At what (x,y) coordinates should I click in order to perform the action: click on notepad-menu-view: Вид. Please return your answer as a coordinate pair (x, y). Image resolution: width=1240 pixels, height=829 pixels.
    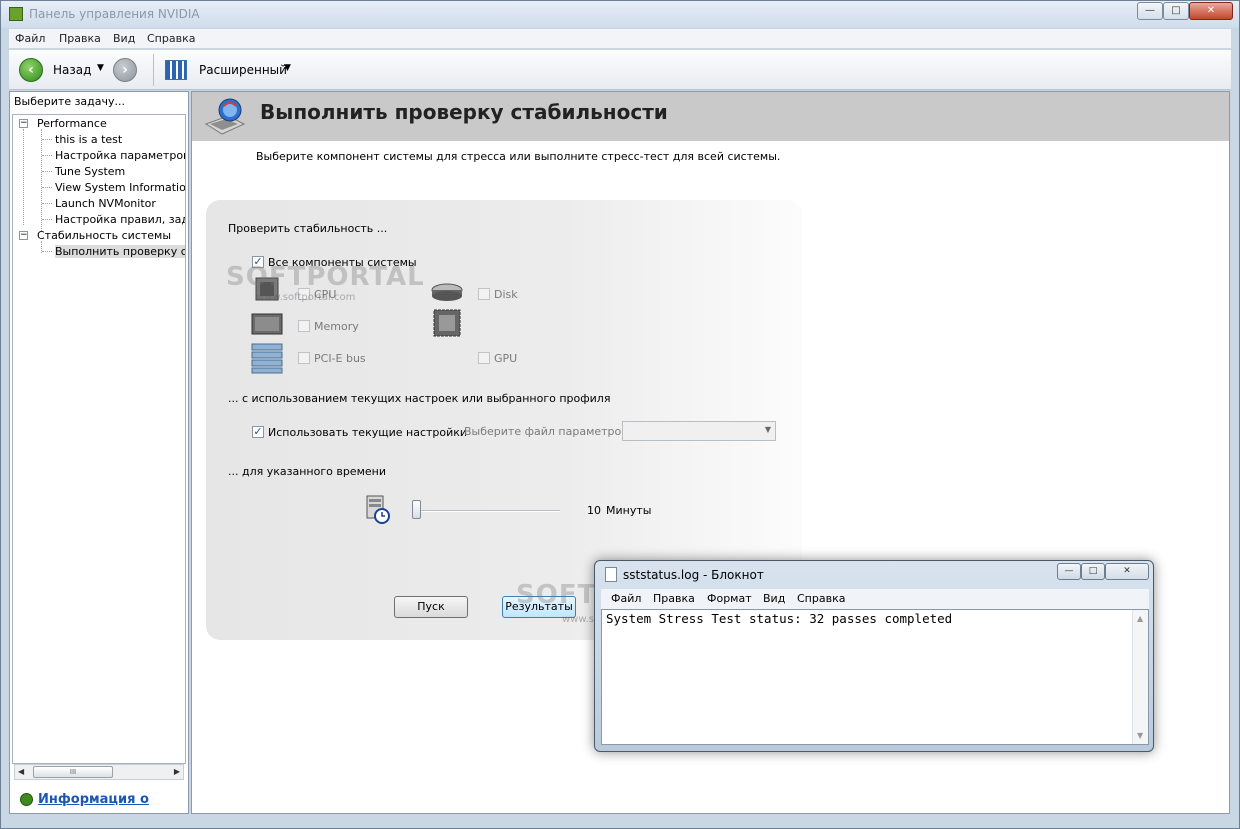
    Looking at the image, I should click on (774, 598).